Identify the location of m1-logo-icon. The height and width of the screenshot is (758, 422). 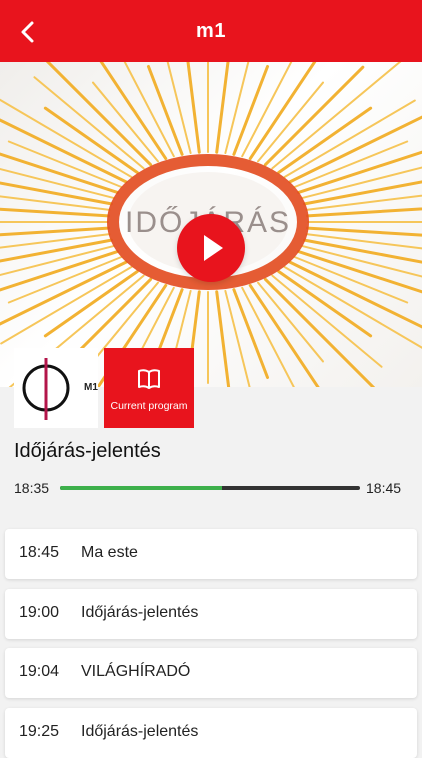
(46, 389).